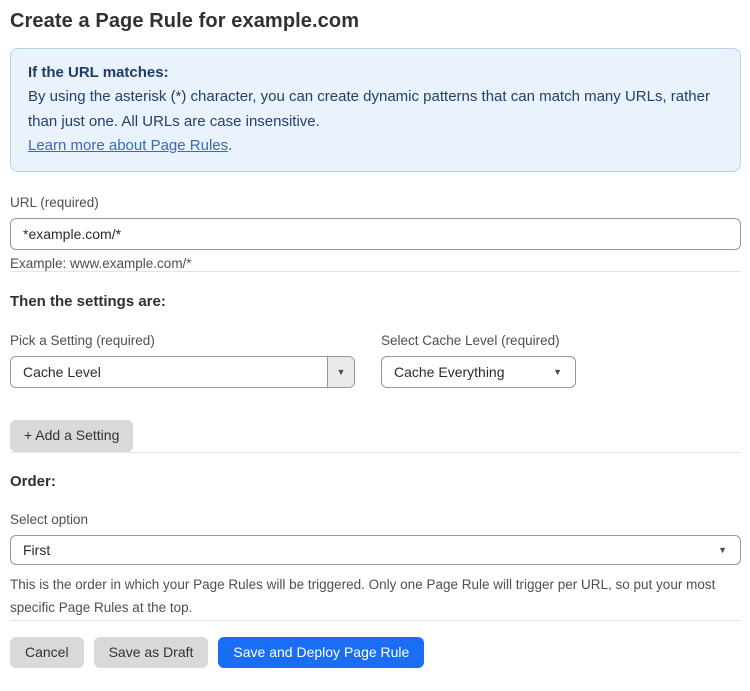  Describe the element at coordinates (37, 549) in the screenshot. I see `order-select-value: First` at that location.